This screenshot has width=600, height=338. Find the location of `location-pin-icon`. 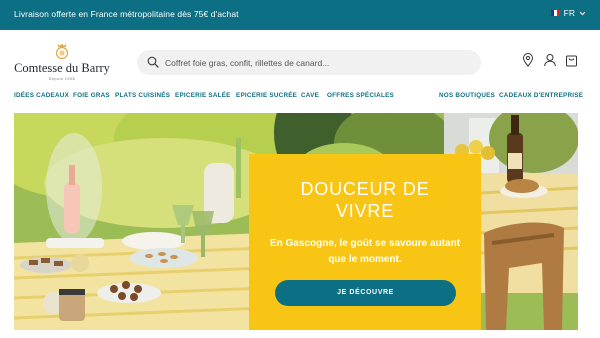

location-pin-icon is located at coordinates (528, 60).